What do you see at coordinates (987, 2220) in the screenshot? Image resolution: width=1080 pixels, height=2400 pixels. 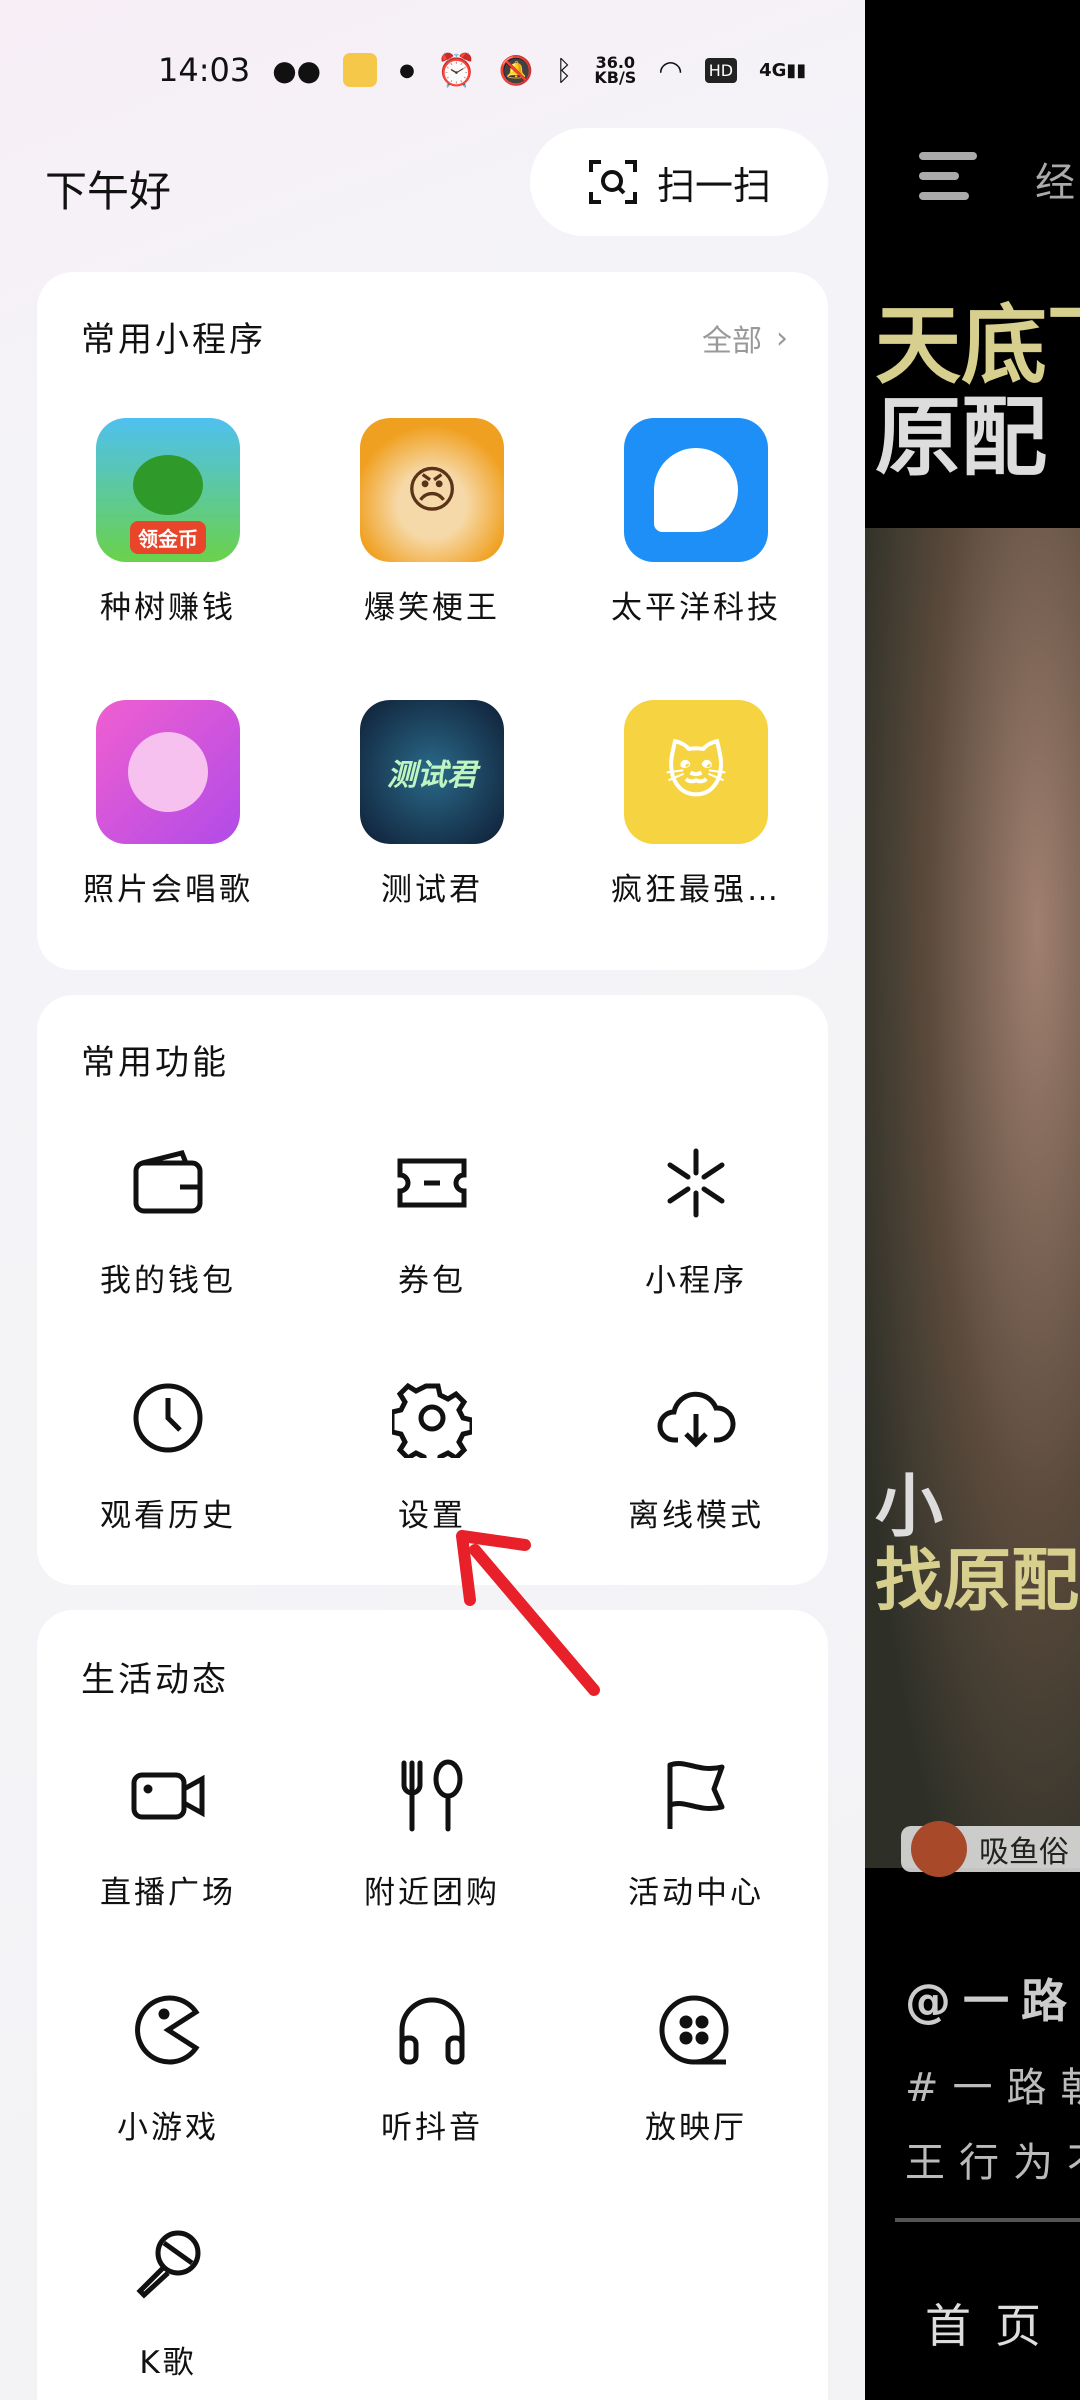 I see `divider` at bounding box center [987, 2220].